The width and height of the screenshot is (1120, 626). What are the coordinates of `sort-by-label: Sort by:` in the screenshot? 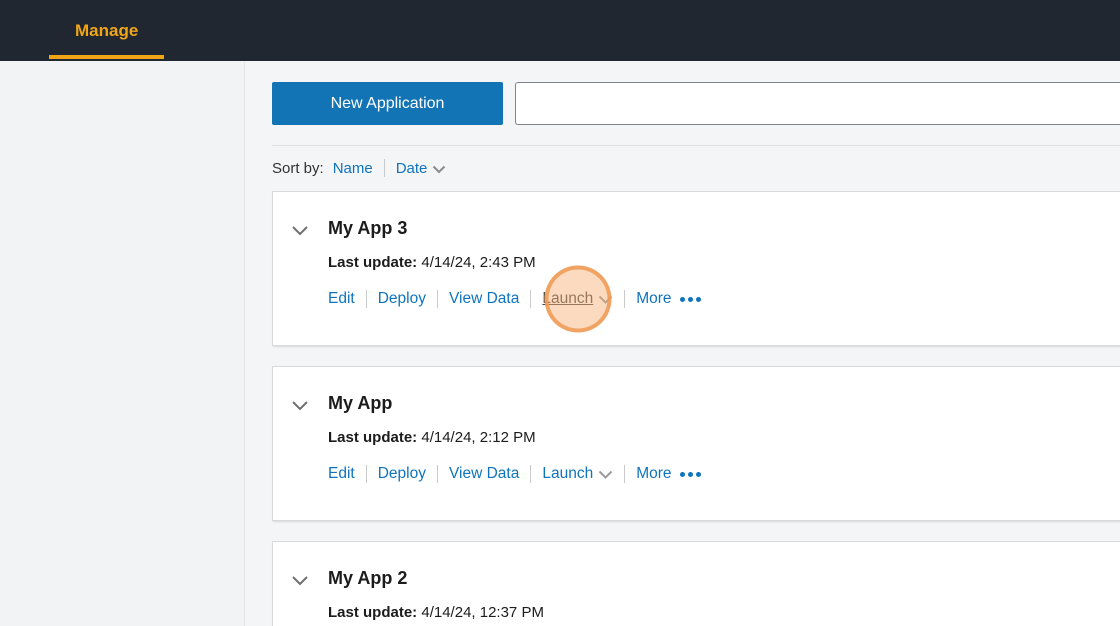 It's located at (298, 168).